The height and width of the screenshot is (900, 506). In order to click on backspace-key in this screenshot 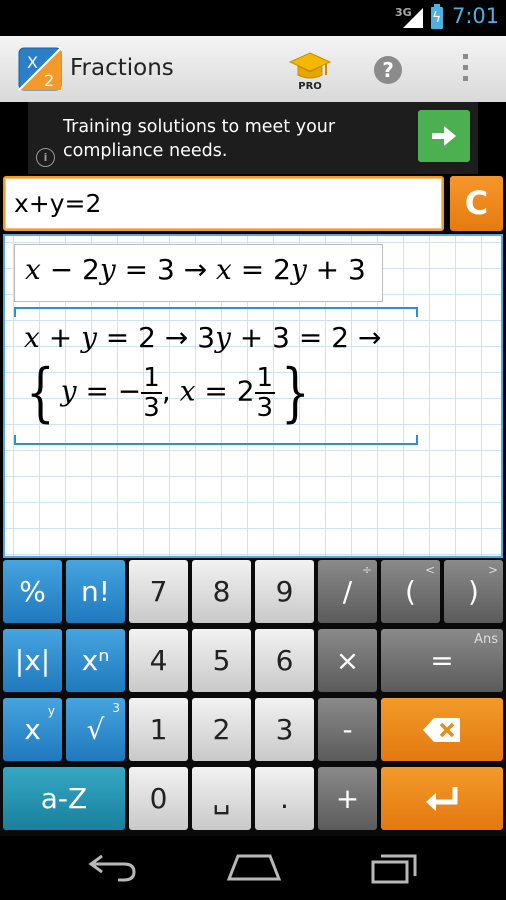, I will do `click(442, 729)`.